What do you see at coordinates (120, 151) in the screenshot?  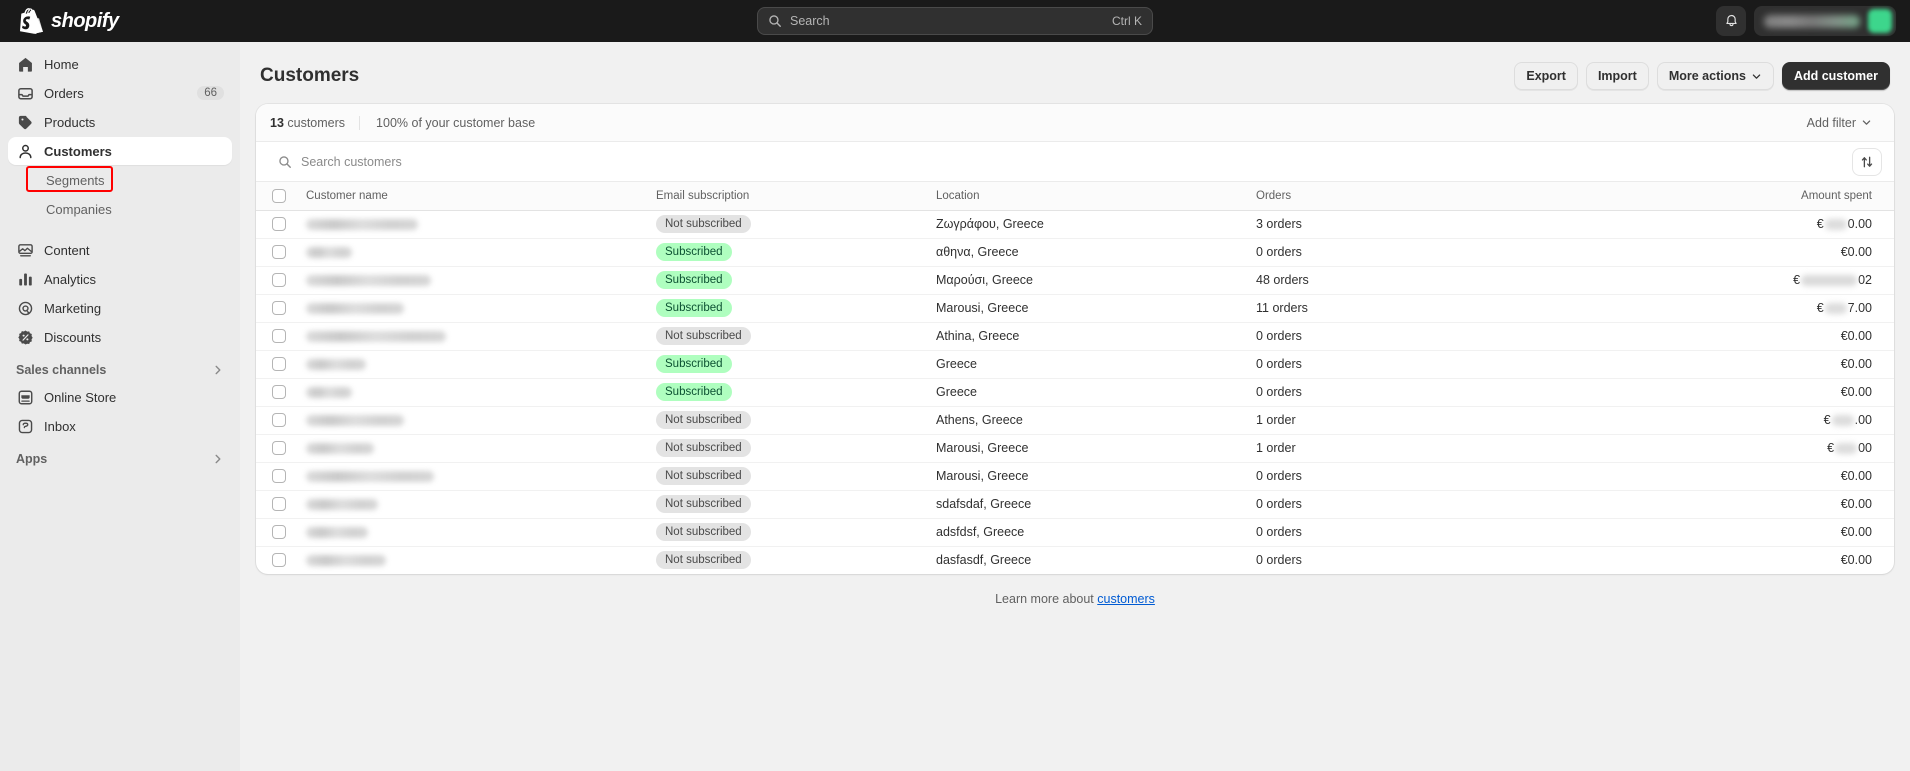 I see `sidebar-item-customers: Customers` at bounding box center [120, 151].